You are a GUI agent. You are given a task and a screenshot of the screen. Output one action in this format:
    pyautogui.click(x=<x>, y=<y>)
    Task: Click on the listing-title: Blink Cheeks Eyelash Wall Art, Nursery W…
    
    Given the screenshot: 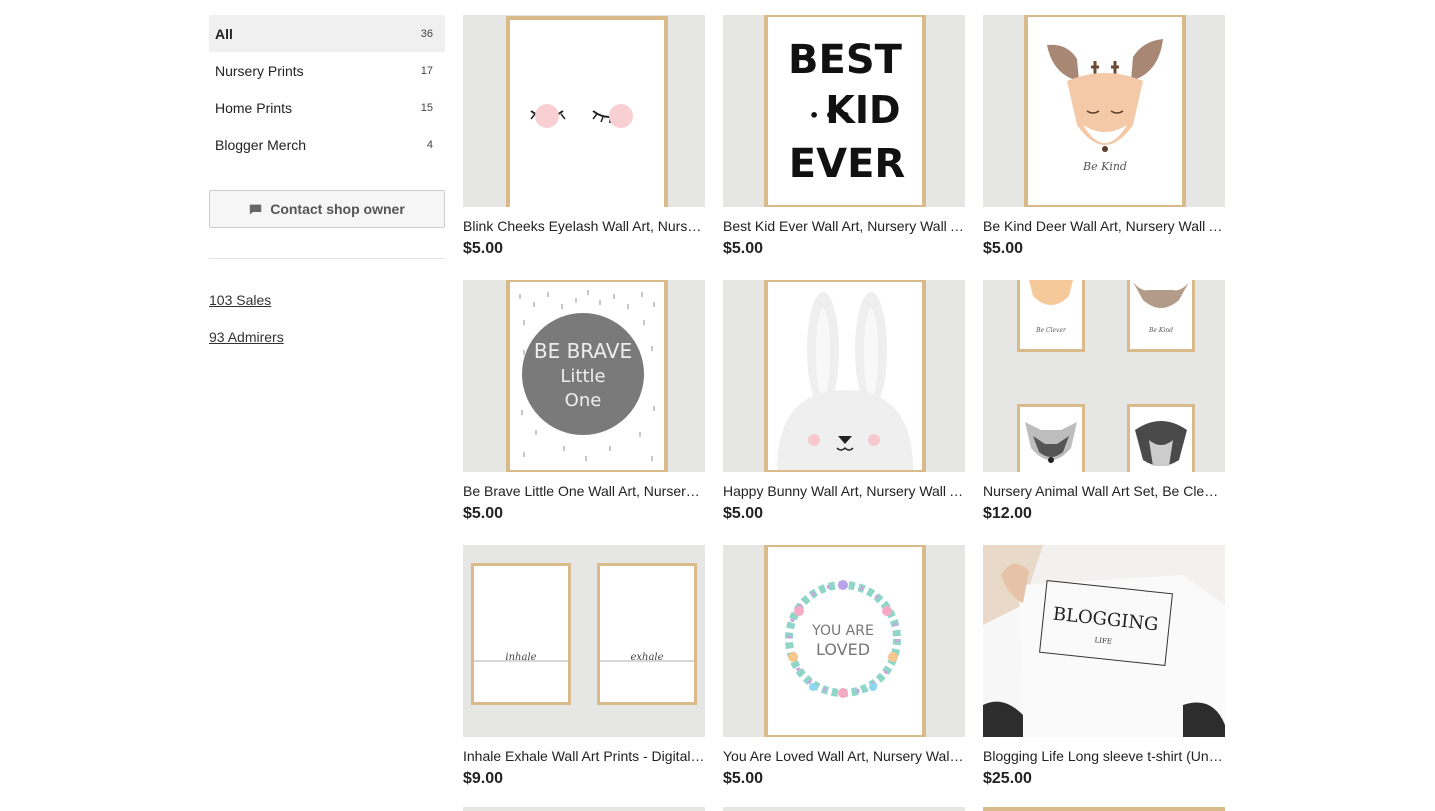 What is the action you would take?
    pyautogui.click(x=584, y=226)
    